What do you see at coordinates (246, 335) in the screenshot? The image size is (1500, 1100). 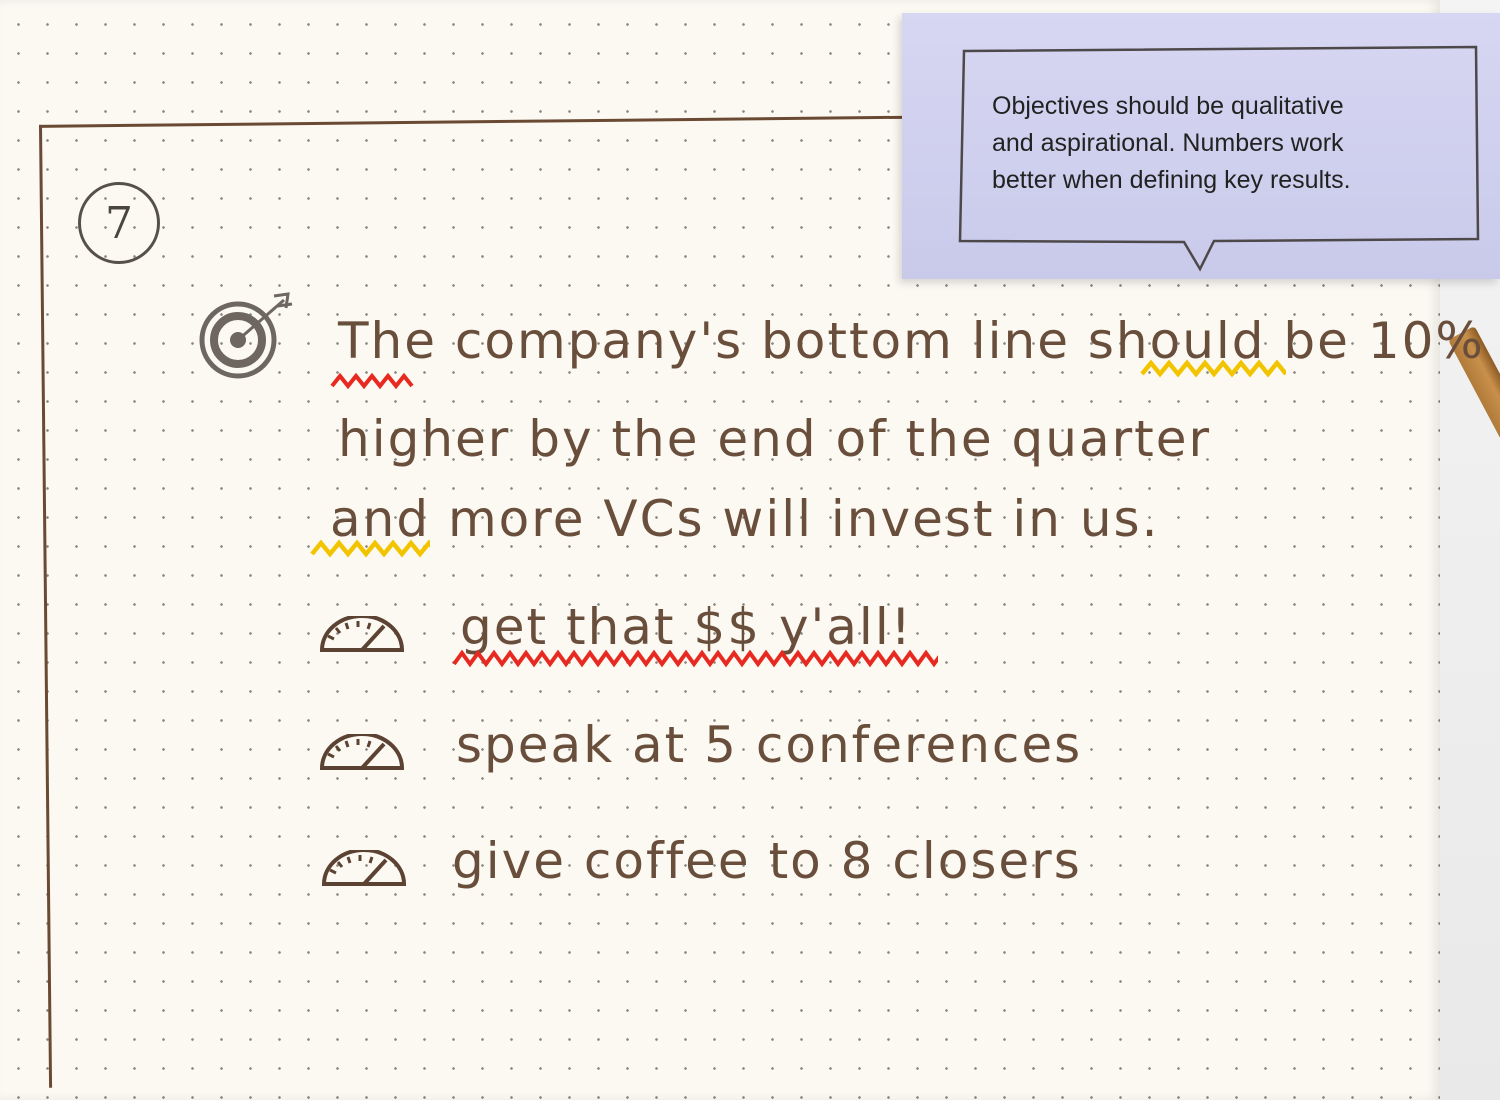 I see `target-icon` at bounding box center [246, 335].